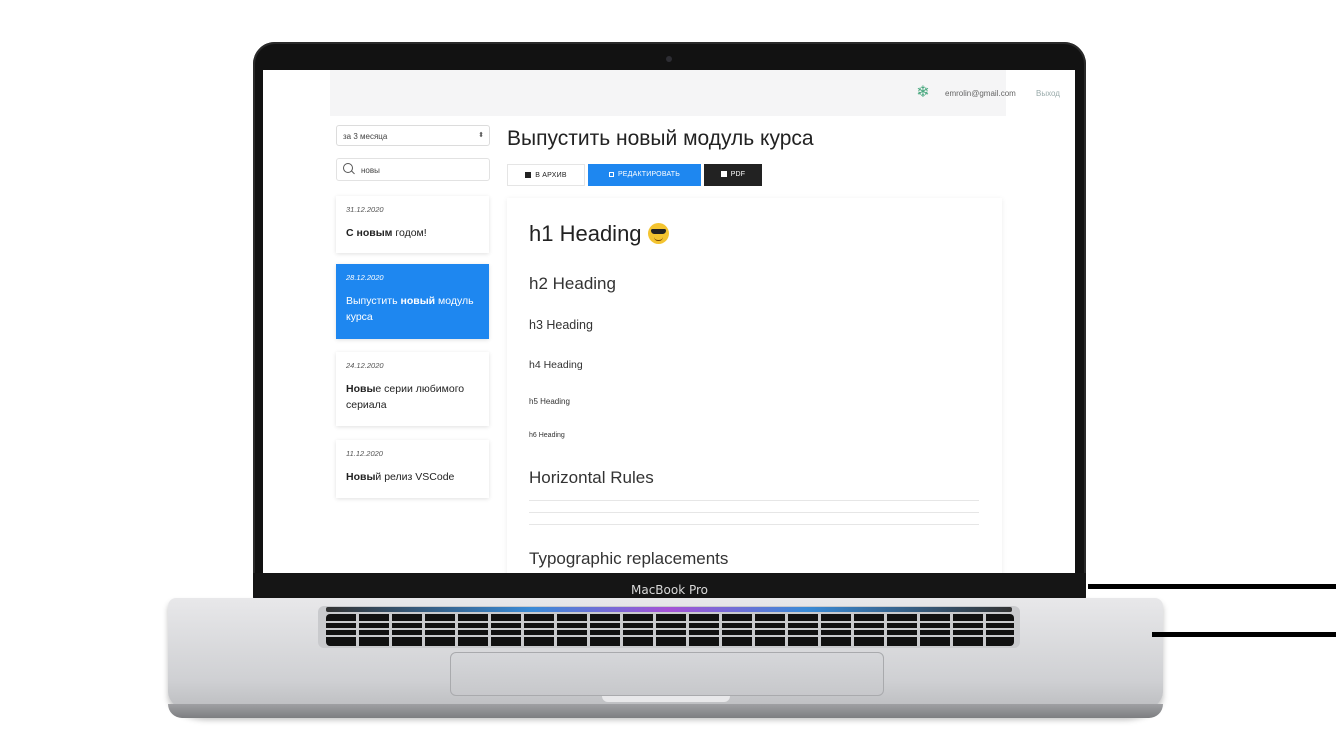 The image size is (1340, 756). I want to click on item-date: 28.12.2020, so click(365, 277).